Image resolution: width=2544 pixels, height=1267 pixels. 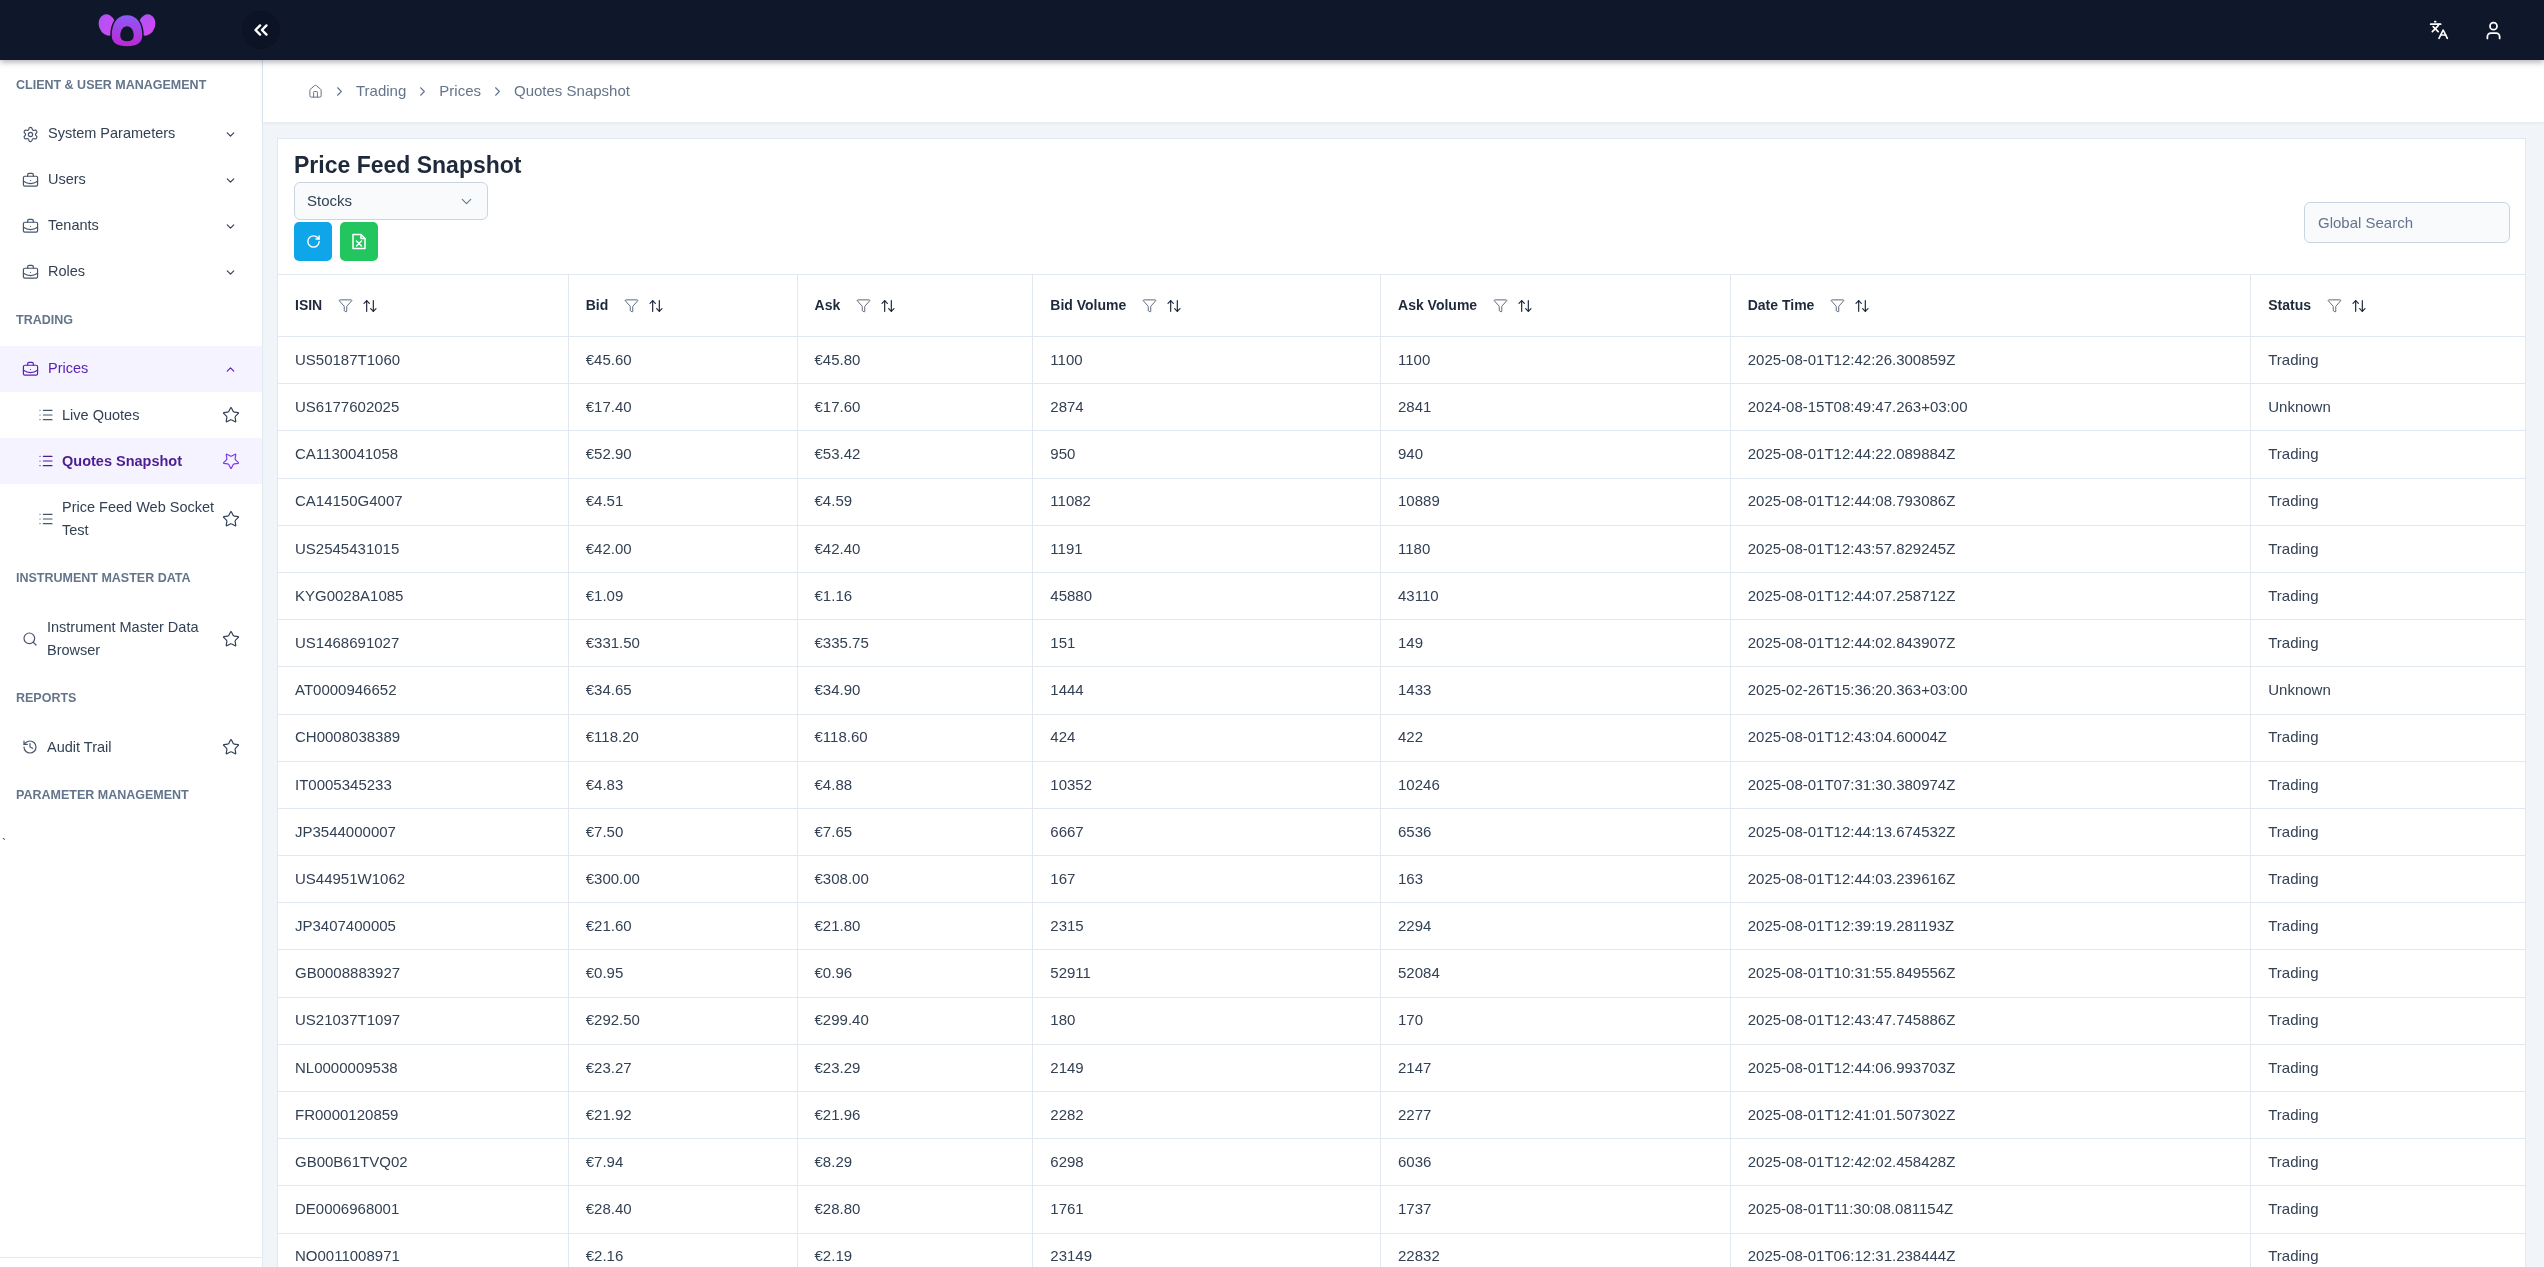 What do you see at coordinates (131, 369) in the screenshot?
I see `sidebar-item: Prices` at bounding box center [131, 369].